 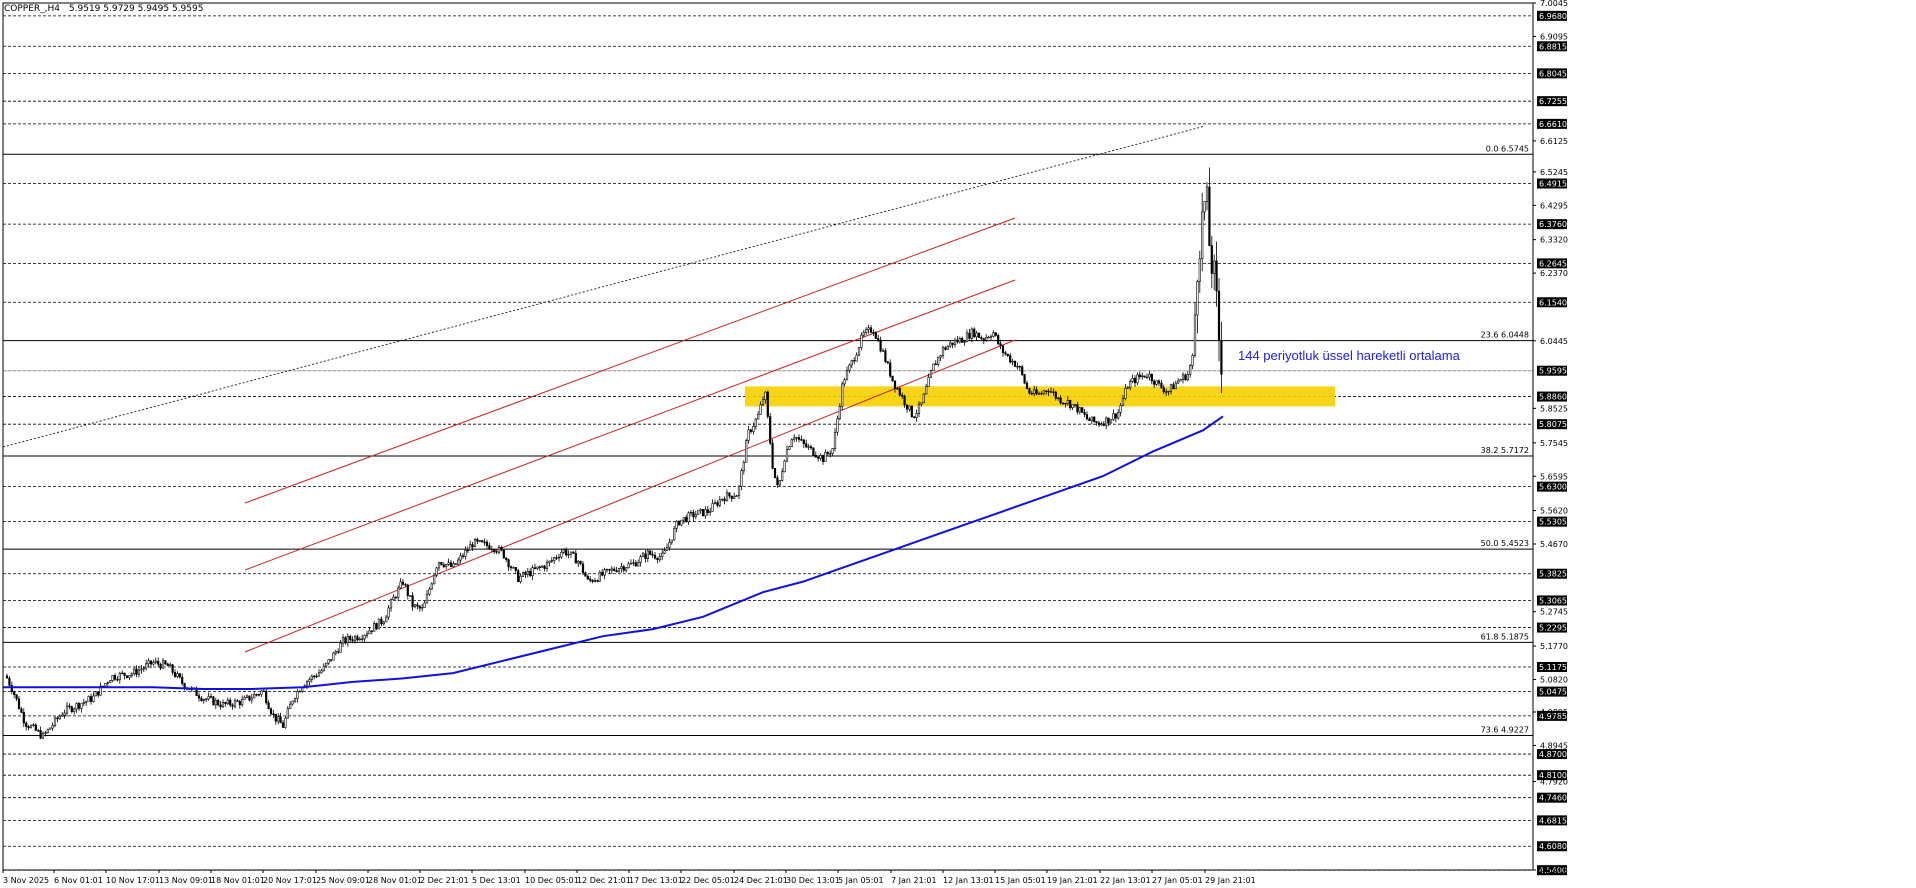 I want to click on time-tick-label: 7 Jan 21:01, so click(x=914, y=880).